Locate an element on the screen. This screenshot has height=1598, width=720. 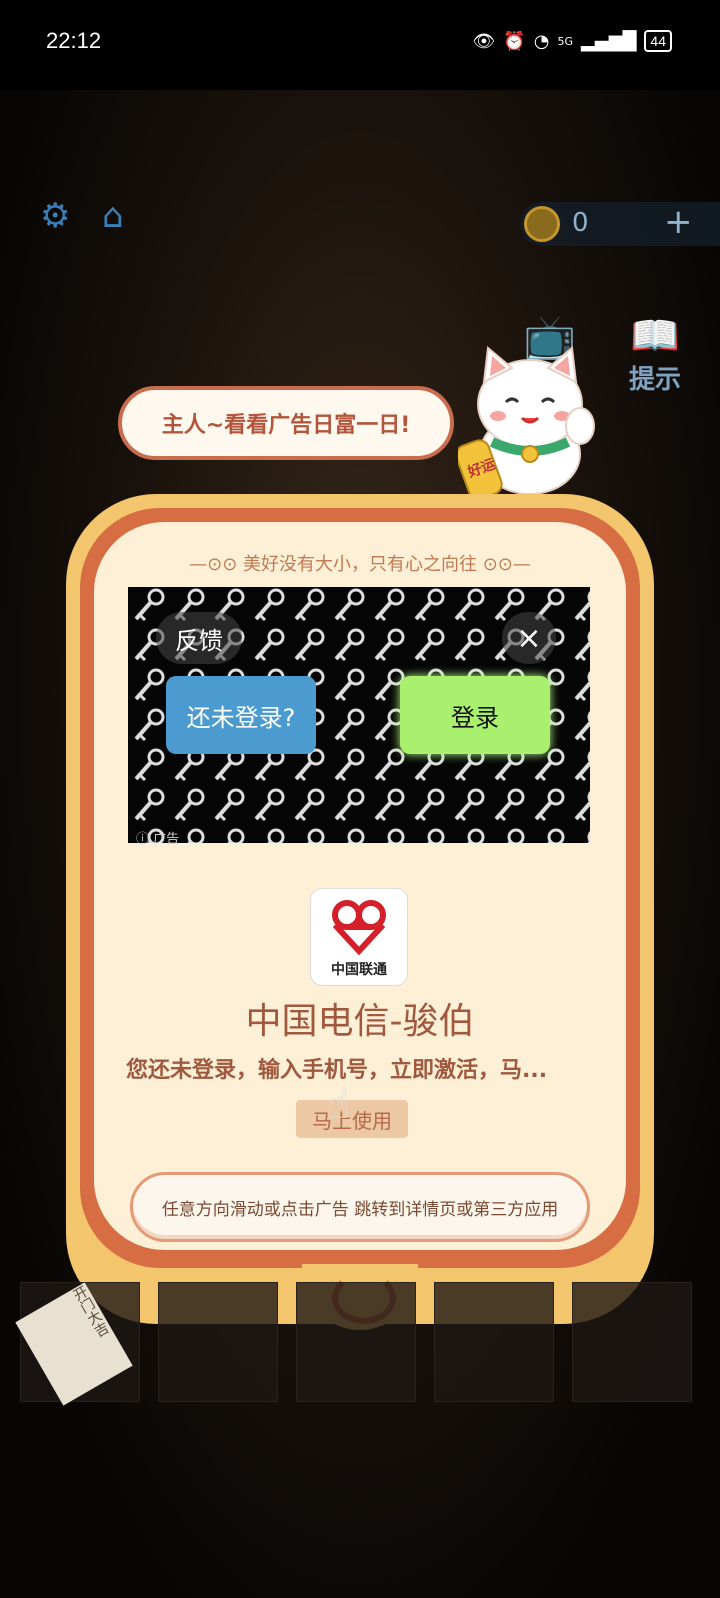
eye-icon: 👁 is located at coordinates (484, 41).